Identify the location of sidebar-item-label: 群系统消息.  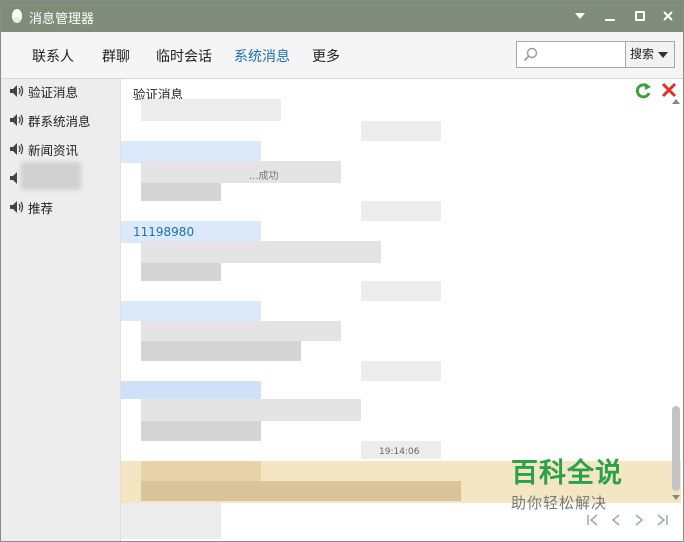
(59, 121).